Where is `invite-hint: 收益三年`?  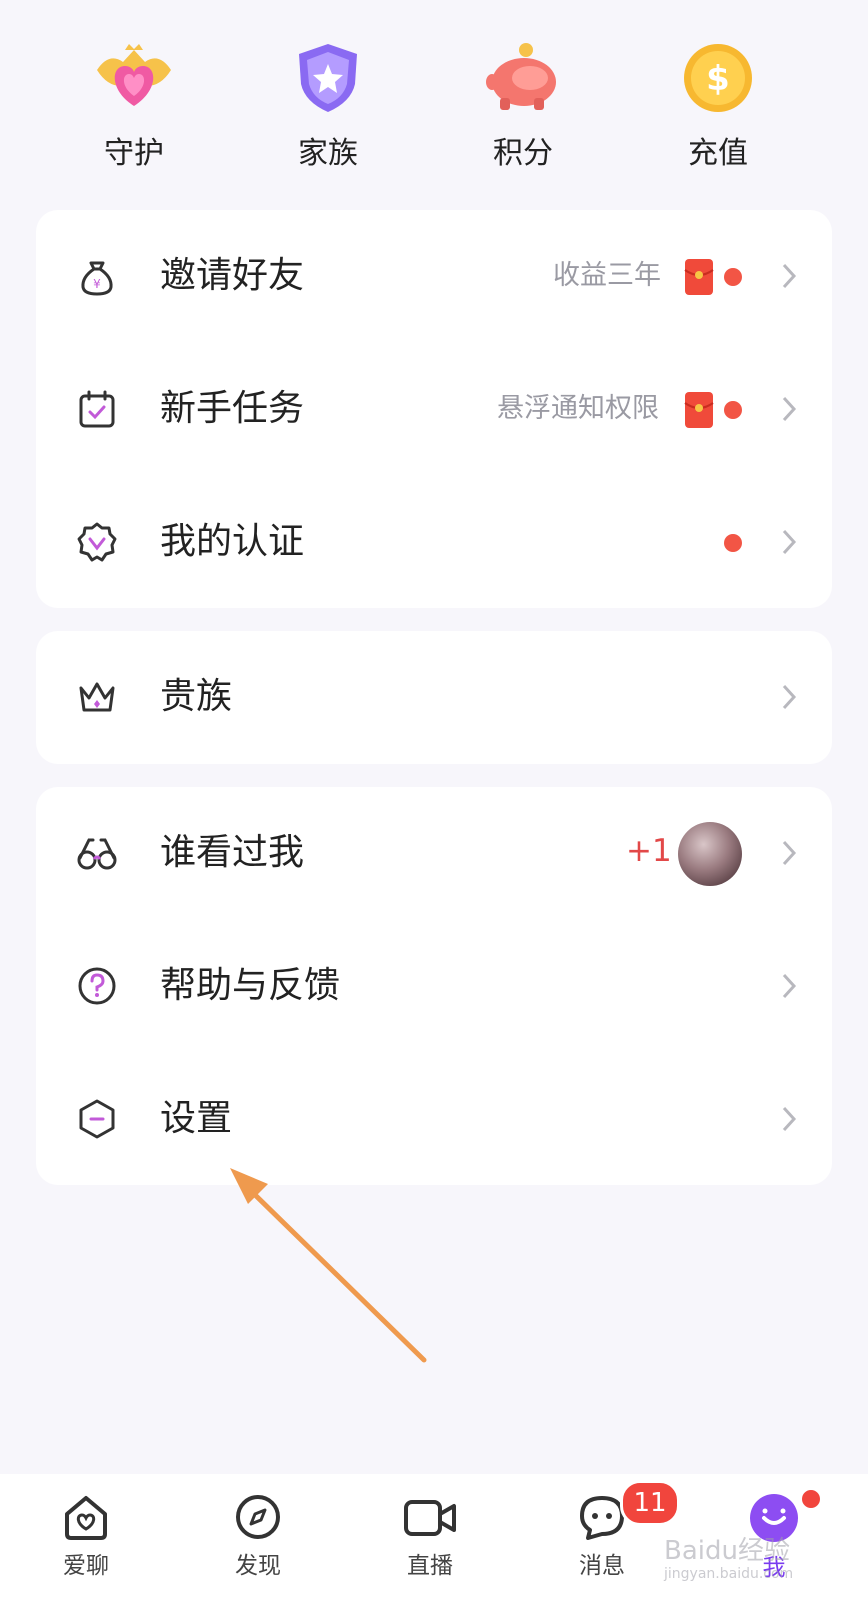
invite-hint: 收益三年 is located at coordinates (607, 275).